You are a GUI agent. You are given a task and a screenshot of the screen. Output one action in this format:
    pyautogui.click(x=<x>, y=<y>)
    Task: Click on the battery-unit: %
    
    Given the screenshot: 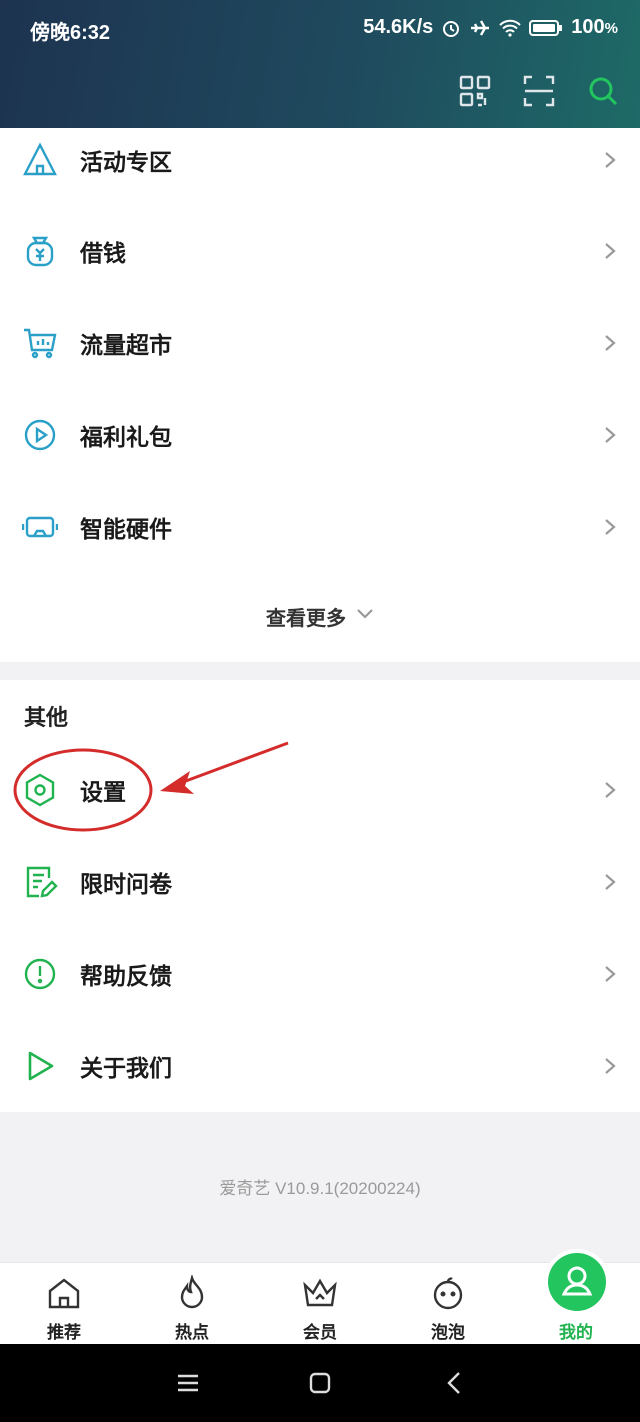 What is the action you would take?
    pyautogui.click(x=611, y=28)
    